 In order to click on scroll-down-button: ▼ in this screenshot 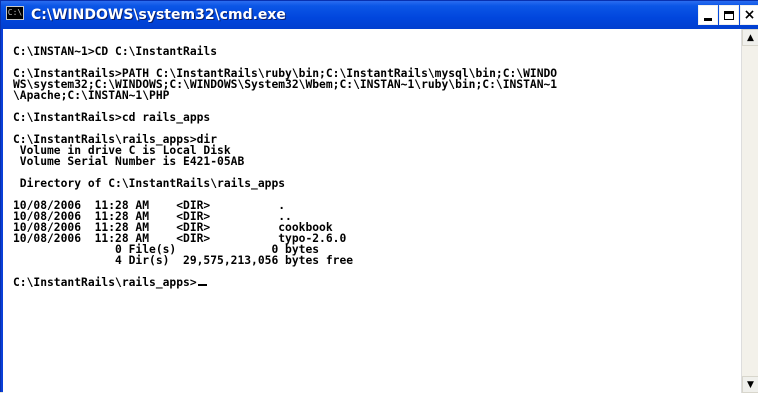, I will do `click(750, 384)`.